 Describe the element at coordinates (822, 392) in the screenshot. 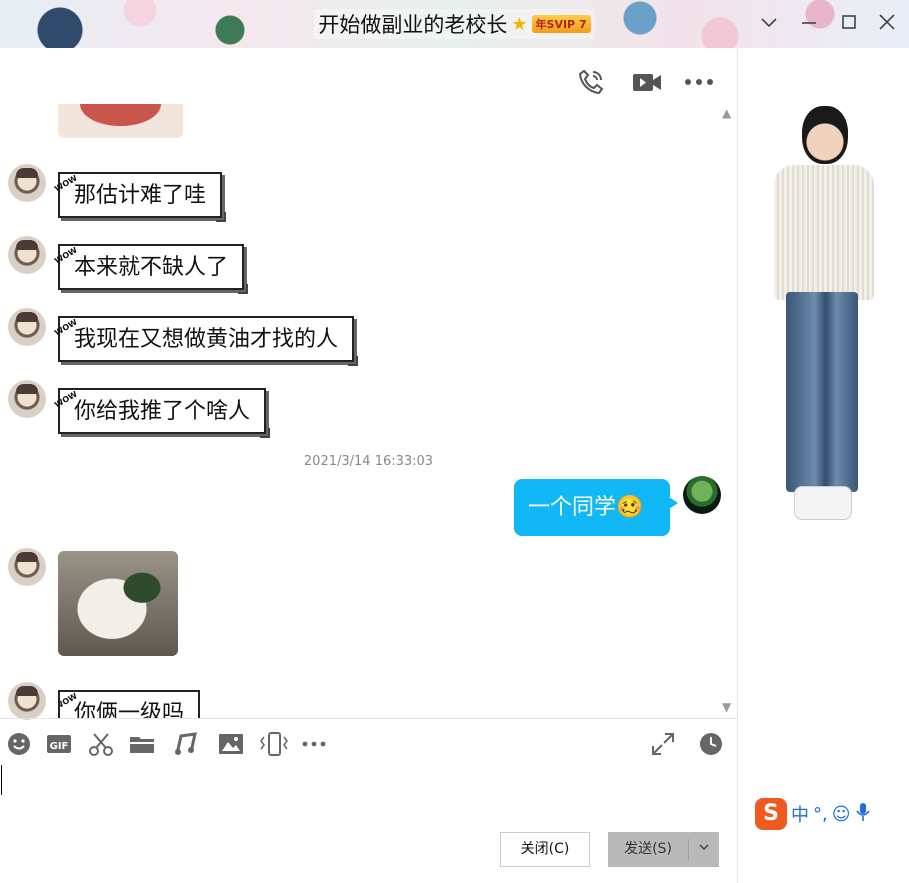

I see `avatar-figure-jeans` at that location.